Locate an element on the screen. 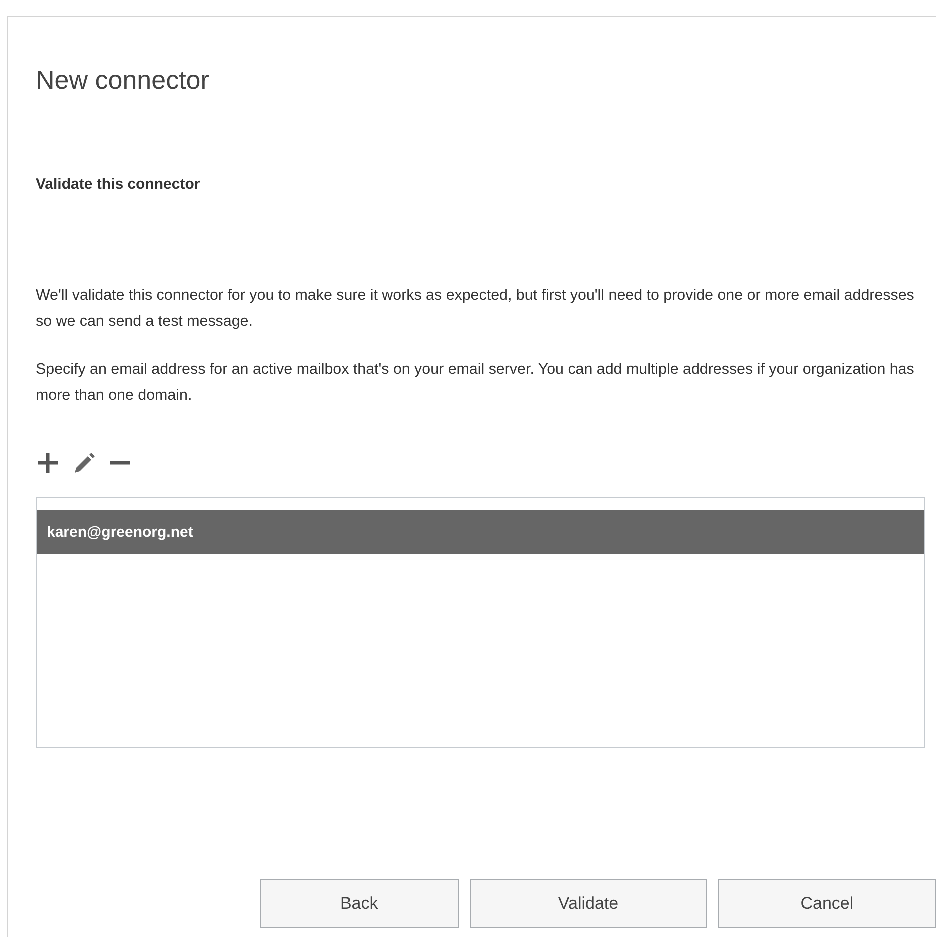 This screenshot has height=938, width=936. instruction-text: We'll validate this connector for you to make sure it works as expected, but first you'll need to provide one or more email addresses so we can send a test message. is located at coordinates (476, 309).